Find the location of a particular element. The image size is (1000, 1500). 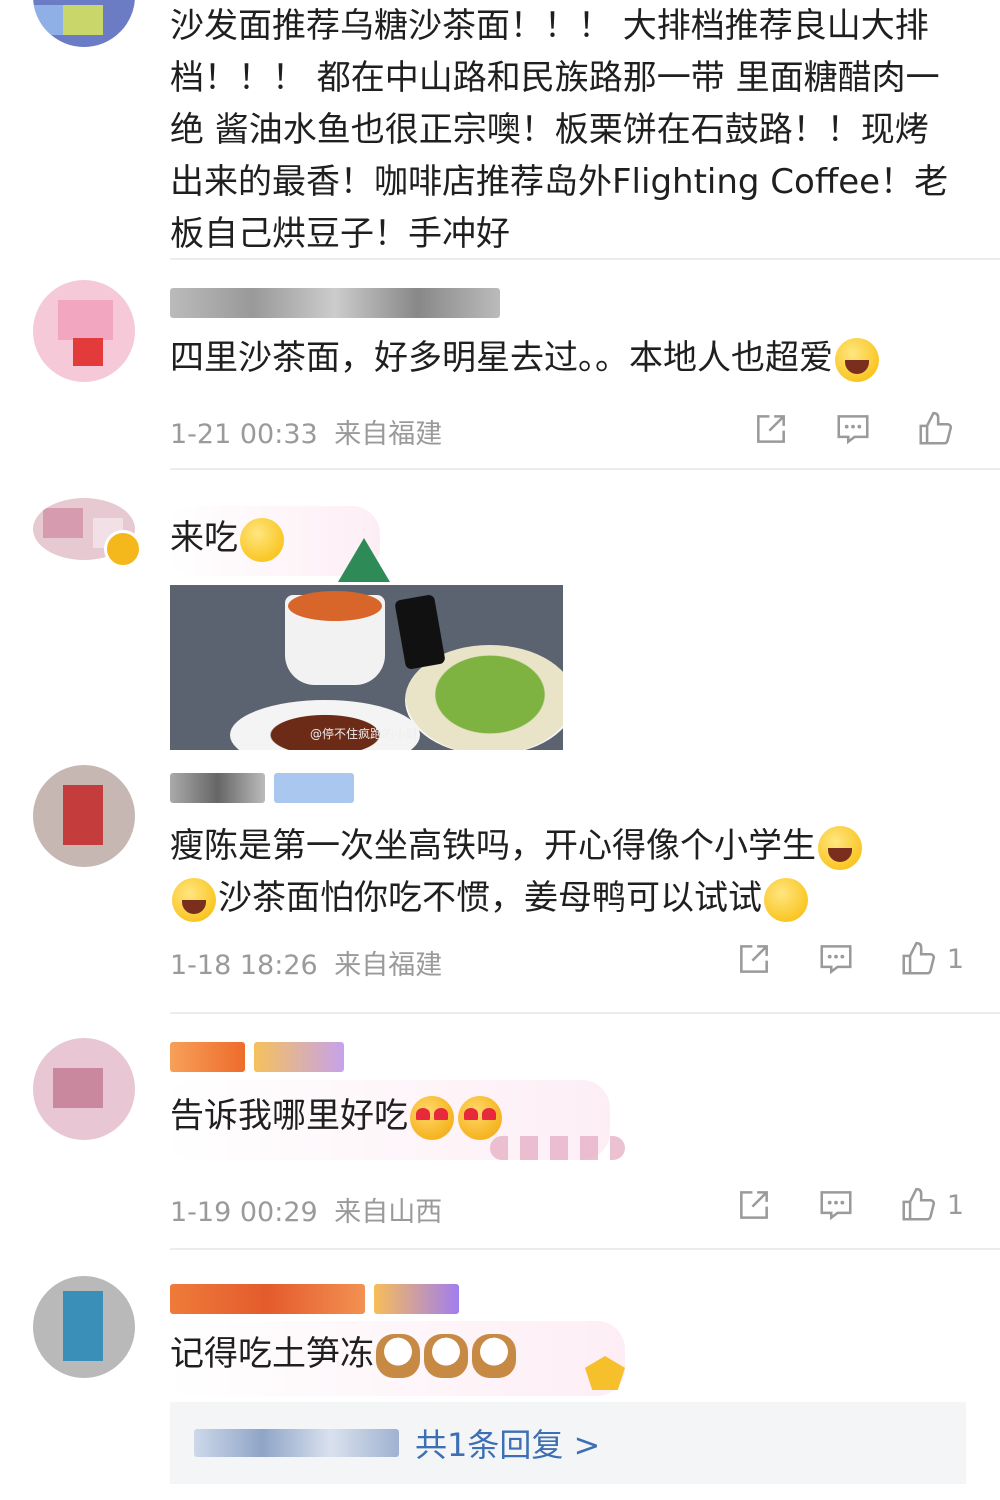

comment-text: 来吃 is located at coordinates (565, 538).